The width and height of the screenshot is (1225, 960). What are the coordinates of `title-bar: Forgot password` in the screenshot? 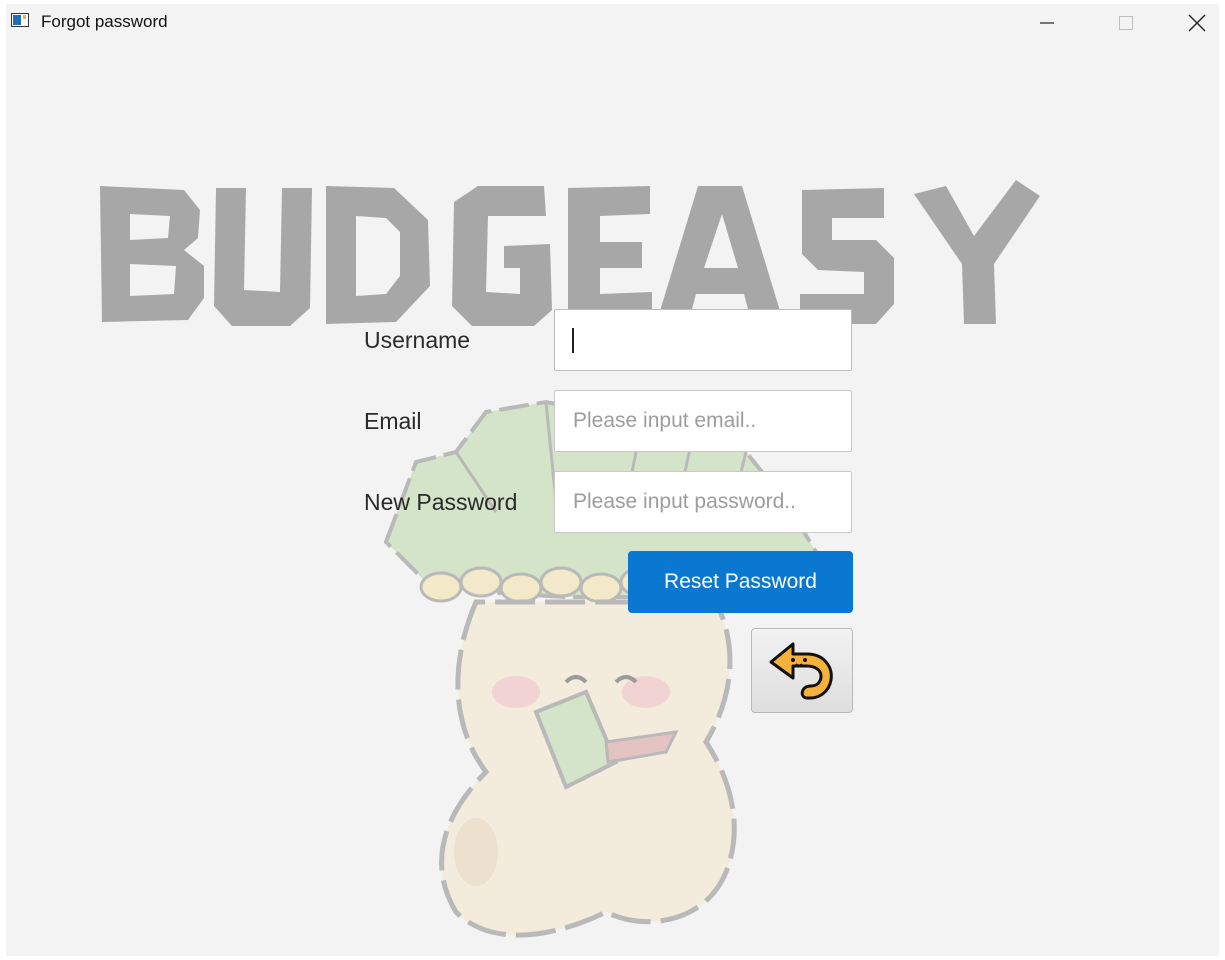 It's located at (612, 23).